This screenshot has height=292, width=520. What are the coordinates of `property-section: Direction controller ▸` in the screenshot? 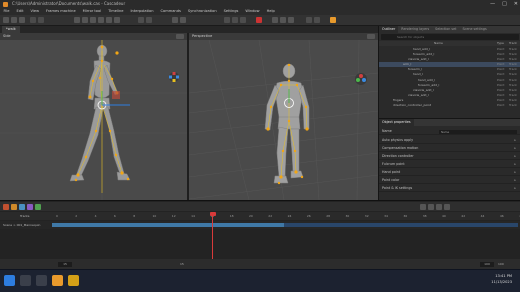 It's located at (449, 156).